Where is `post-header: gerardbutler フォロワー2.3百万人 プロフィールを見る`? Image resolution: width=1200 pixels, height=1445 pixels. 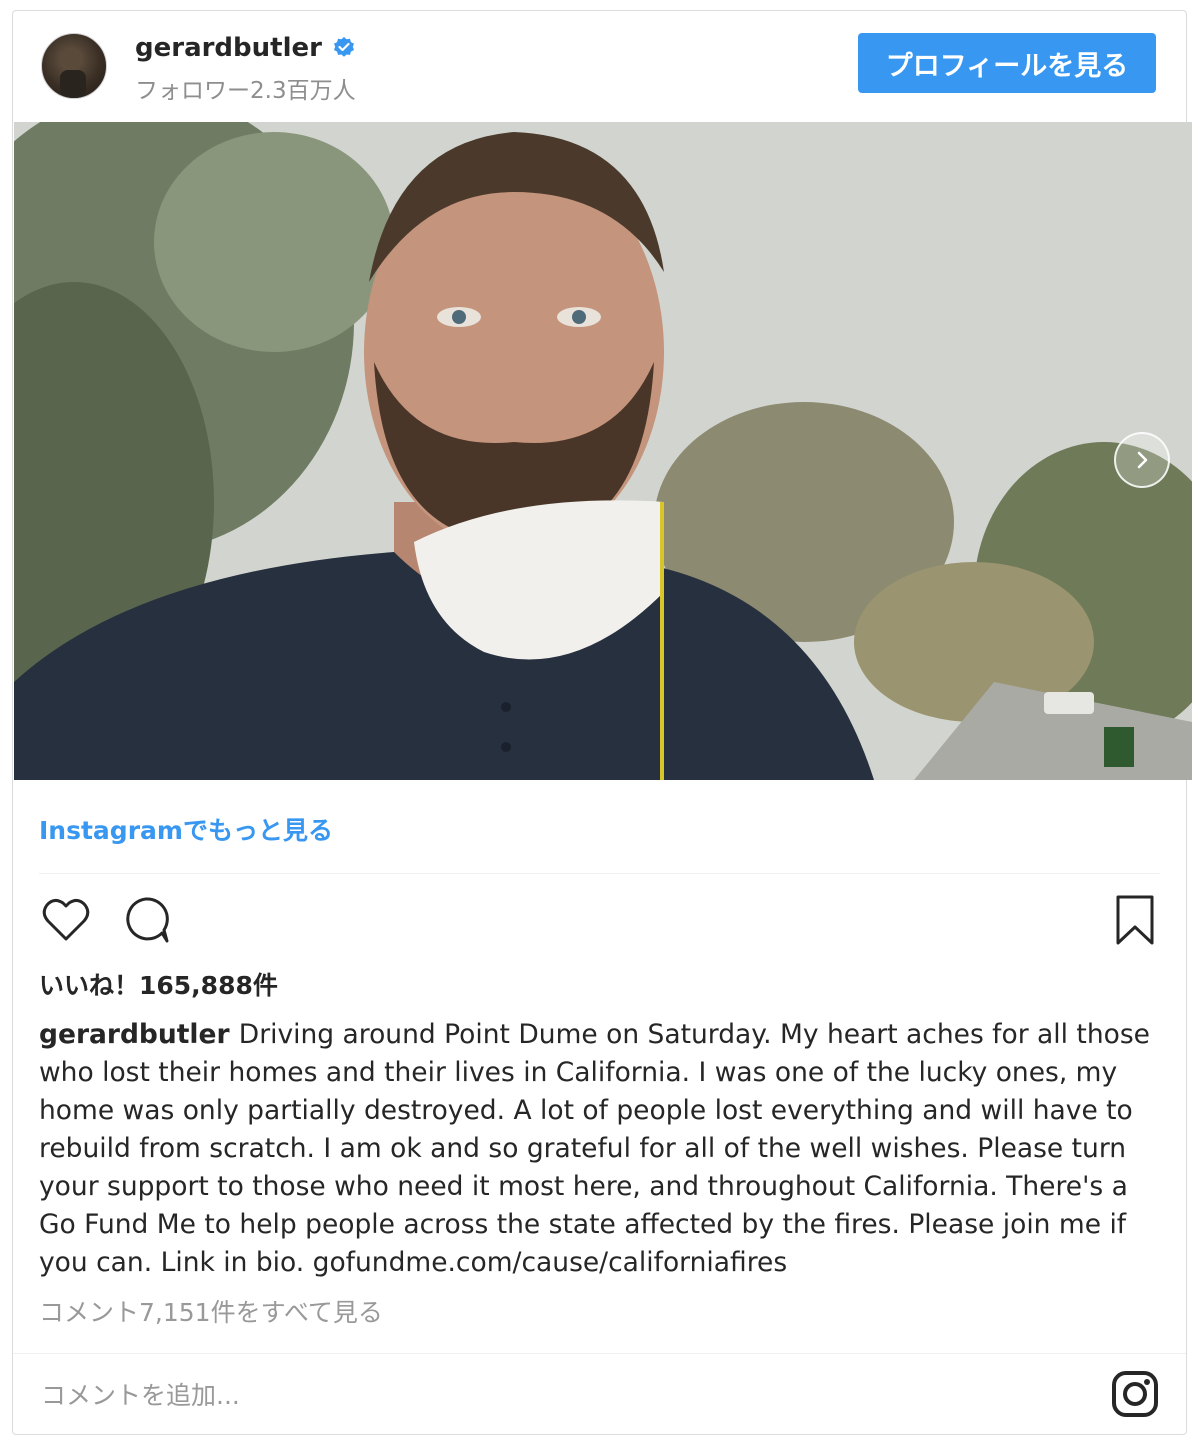 post-header: gerardbutler フォロワー2.3百万人 プロフィールを見る is located at coordinates (599, 66).